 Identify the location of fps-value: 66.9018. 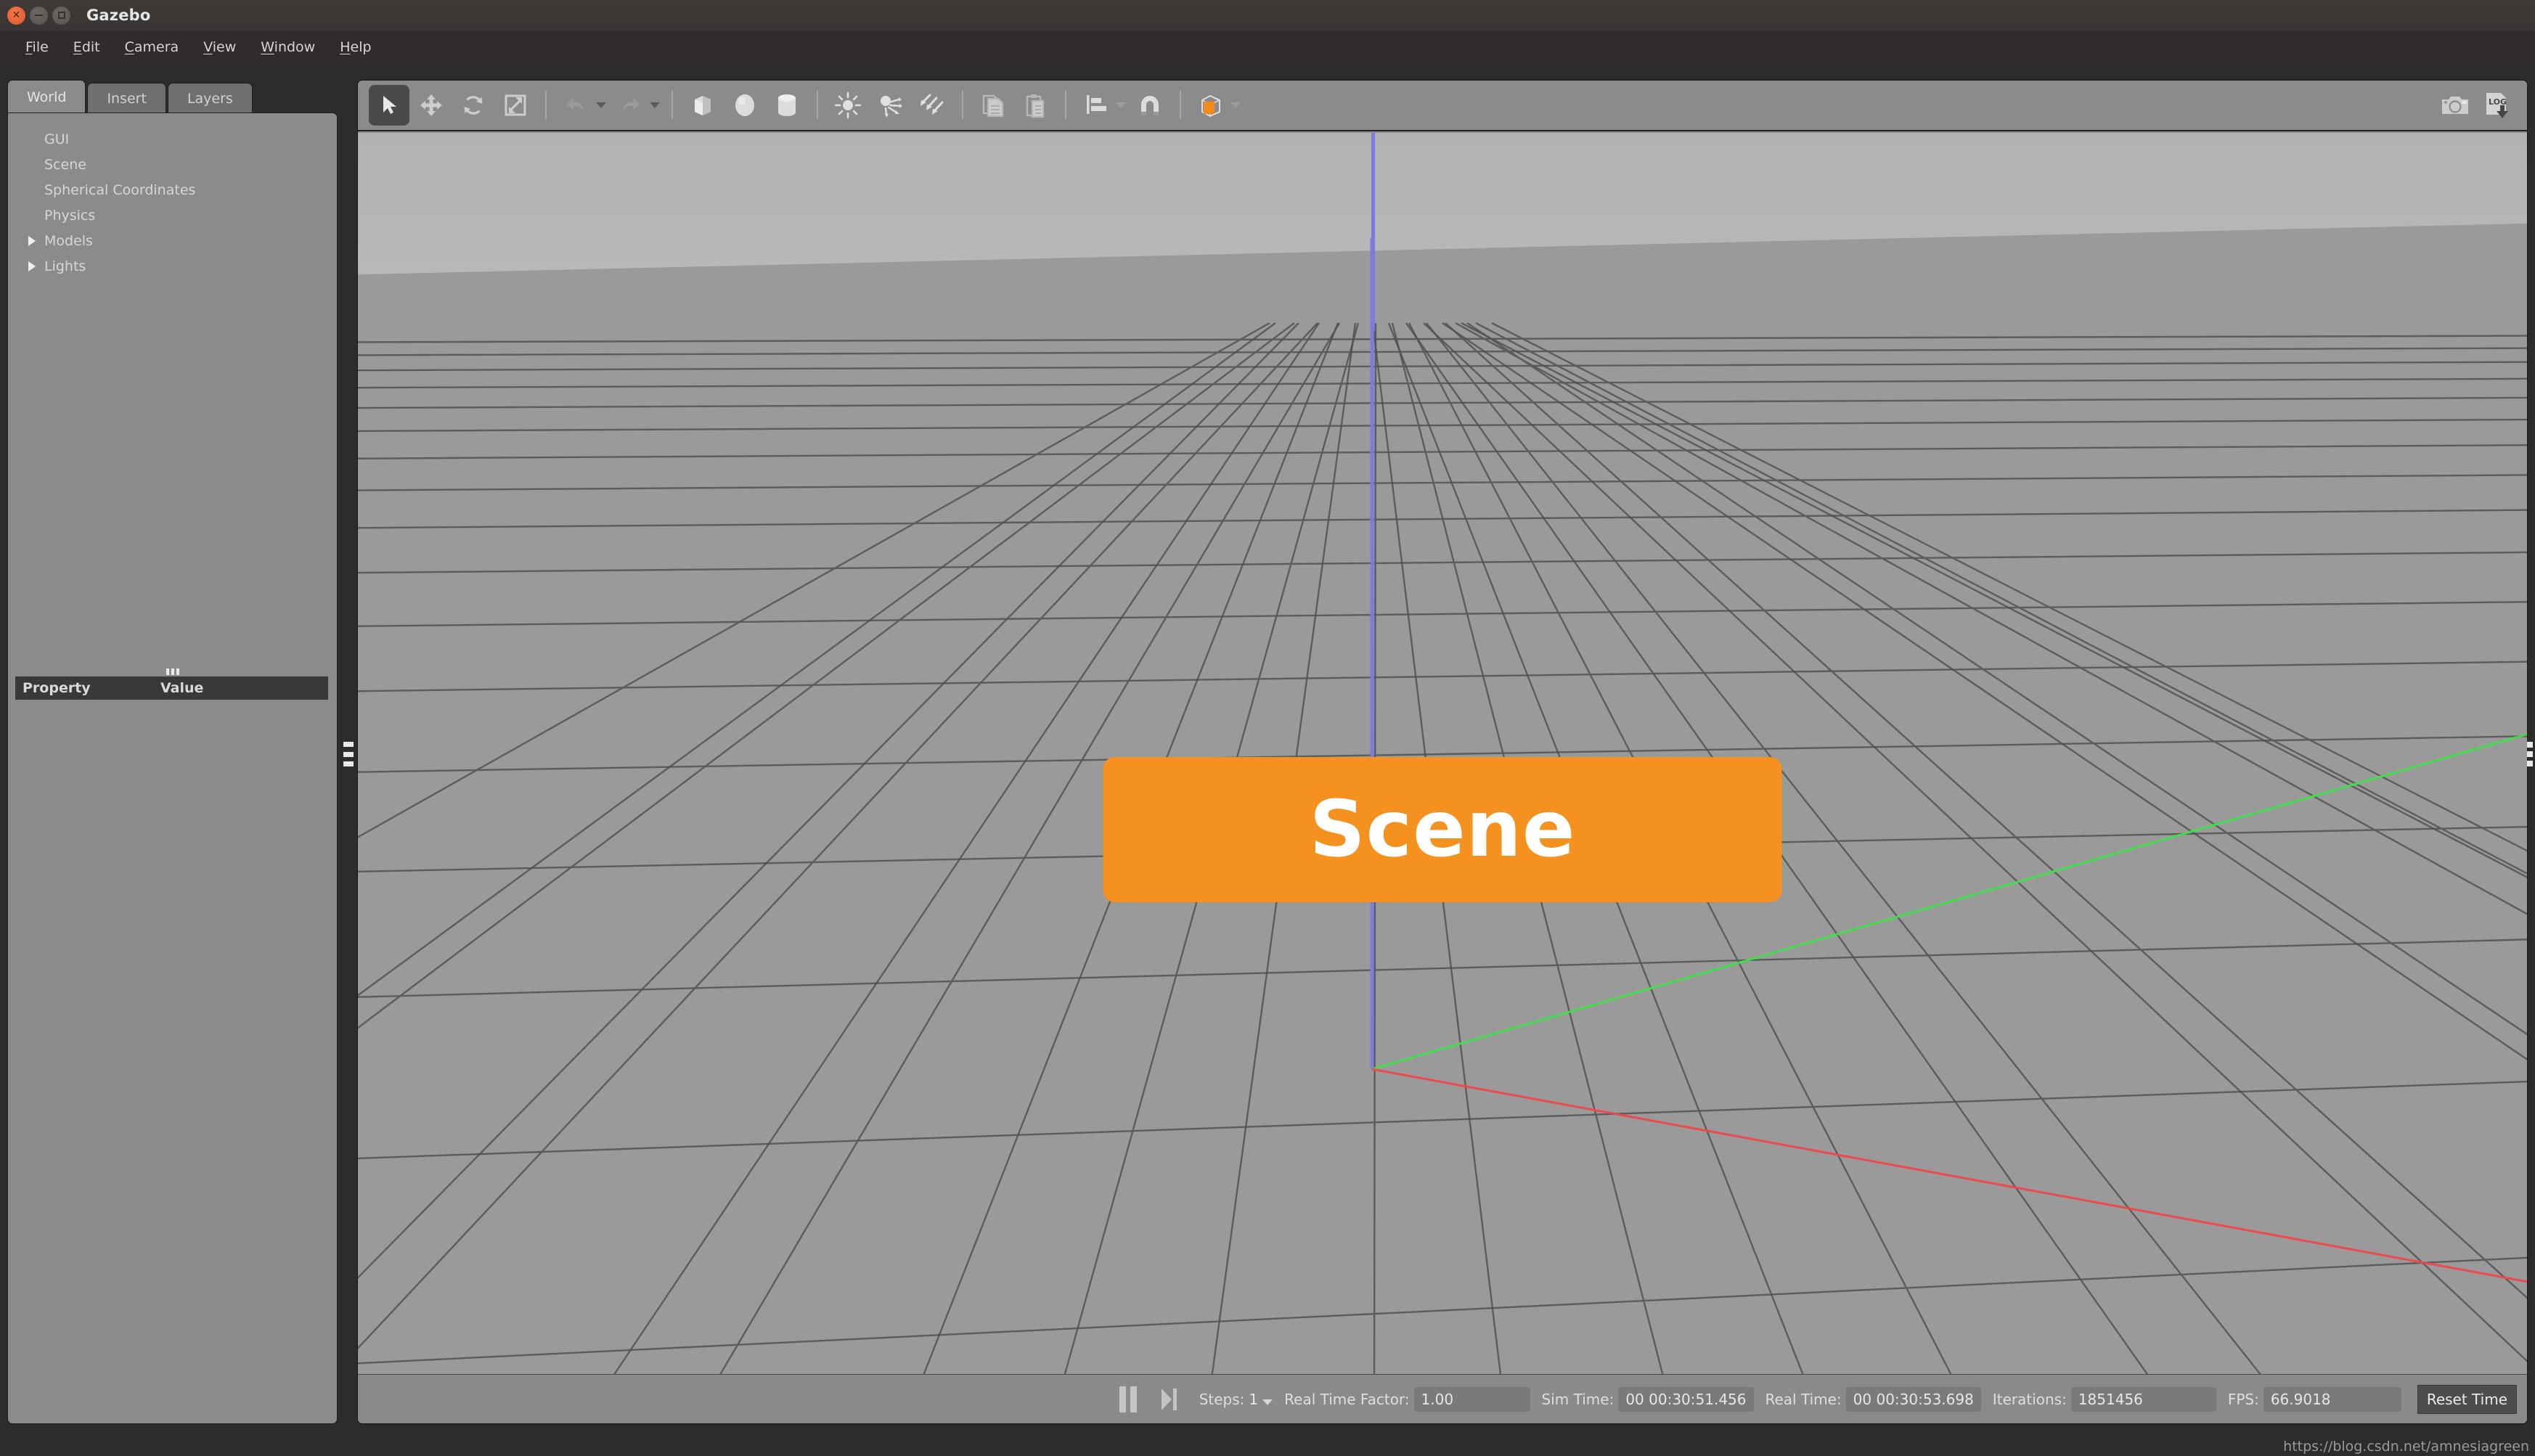
(2332, 1399).